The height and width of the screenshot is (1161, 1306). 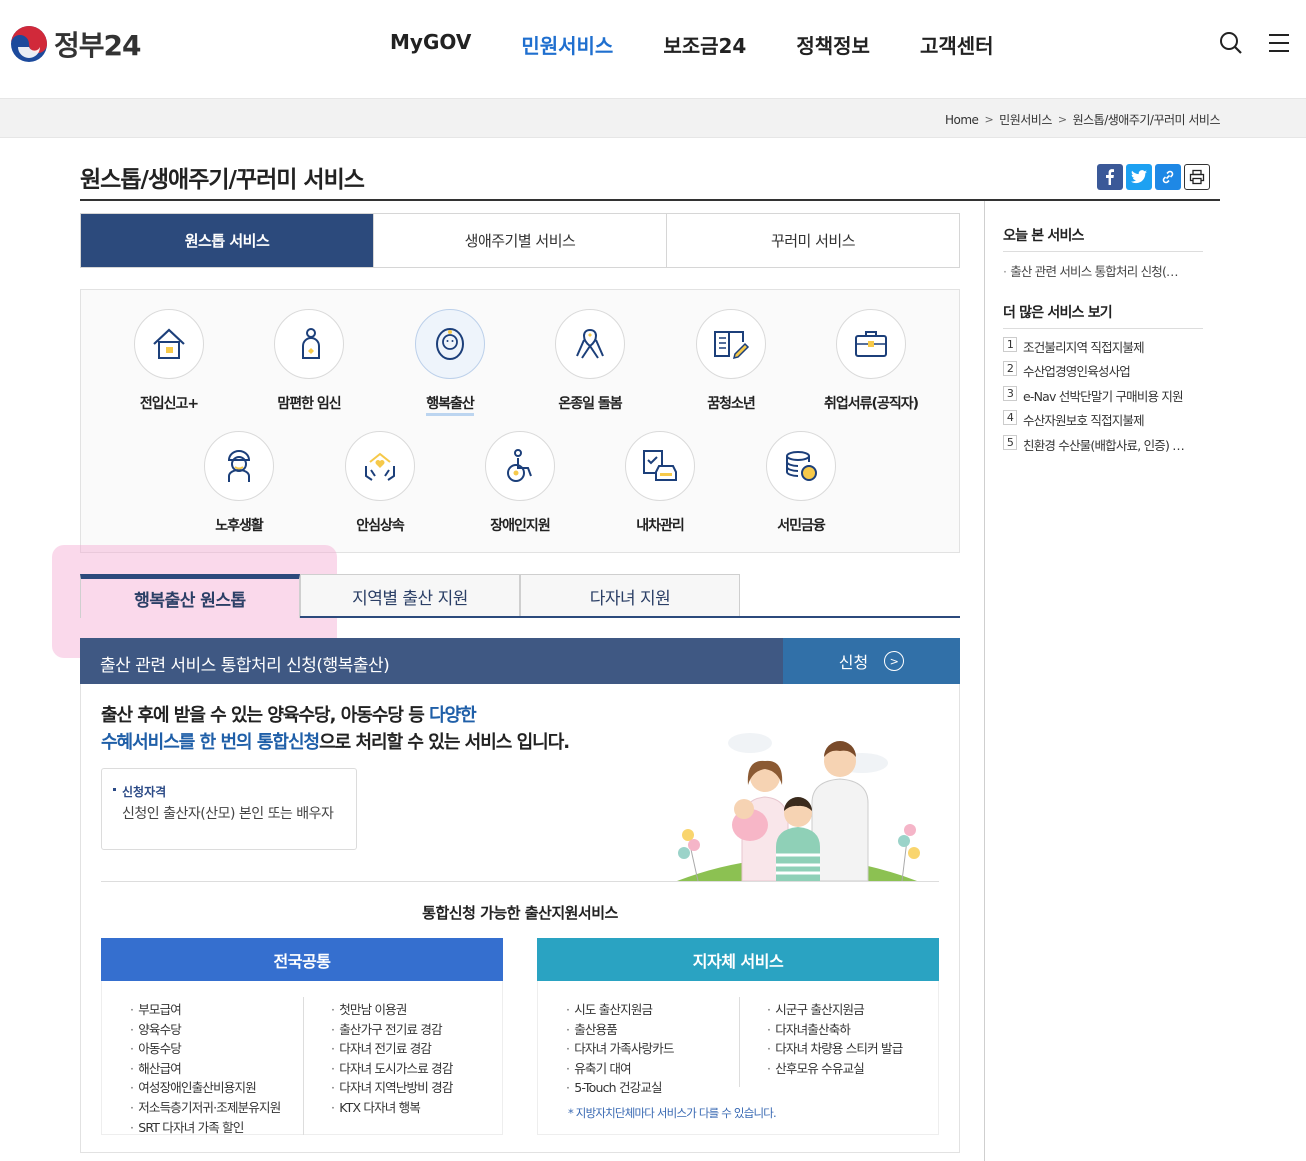 I want to click on list-item: 여성장애인출산비용지원, so click(x=205, y=1087).